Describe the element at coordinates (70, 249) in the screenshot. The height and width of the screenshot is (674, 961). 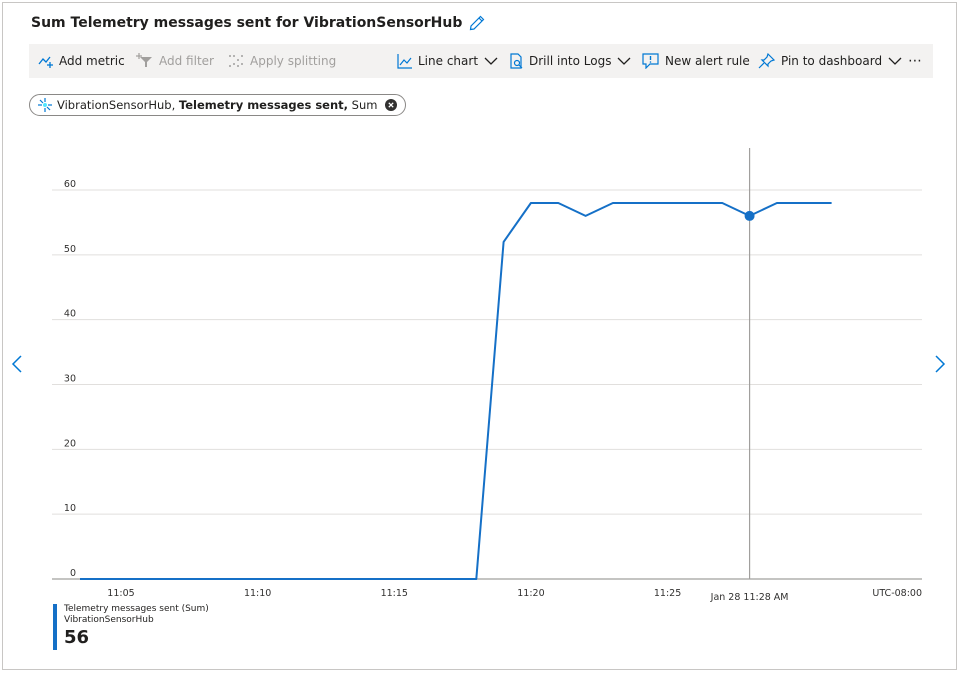
I see `y-tick-label: 50` at that location.